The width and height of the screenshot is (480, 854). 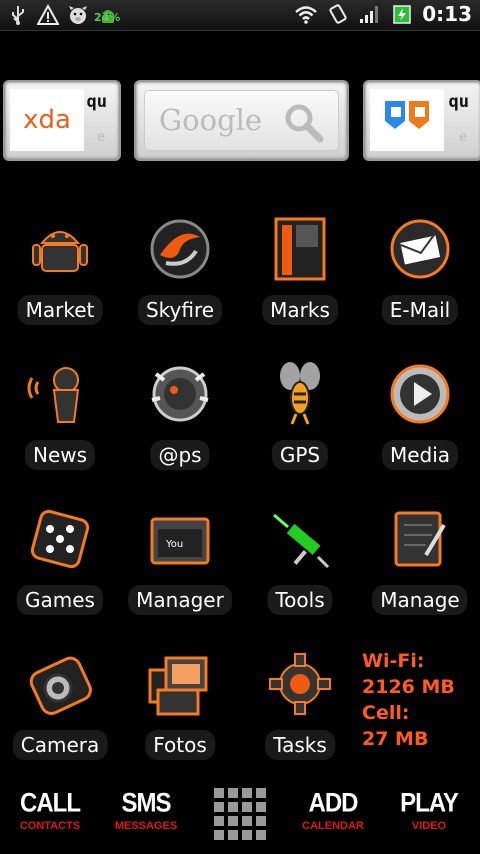 What do you see at coordinates (370, 14) in the screenshot?
I see `signal-icon` at bounding box center [370, 14].